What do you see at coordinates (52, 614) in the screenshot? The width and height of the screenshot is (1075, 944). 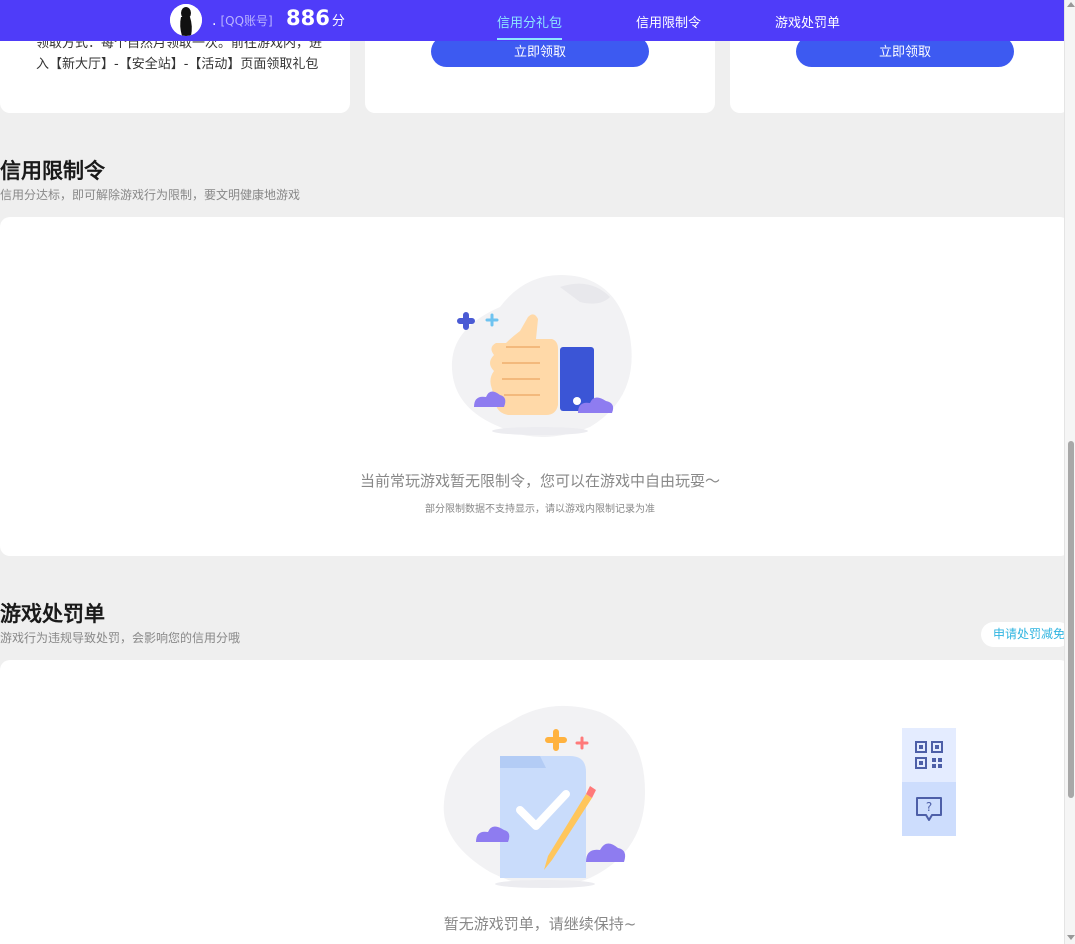 I see `penalty-section-title: 游戏处罚单` at bounding box center [52, 614].